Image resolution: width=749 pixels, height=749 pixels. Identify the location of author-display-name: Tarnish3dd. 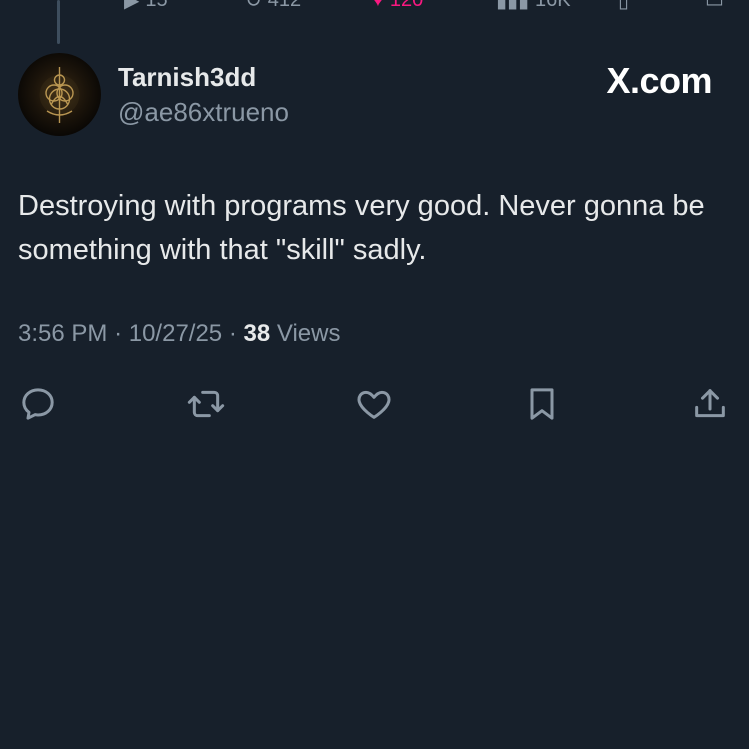
(187, 77).